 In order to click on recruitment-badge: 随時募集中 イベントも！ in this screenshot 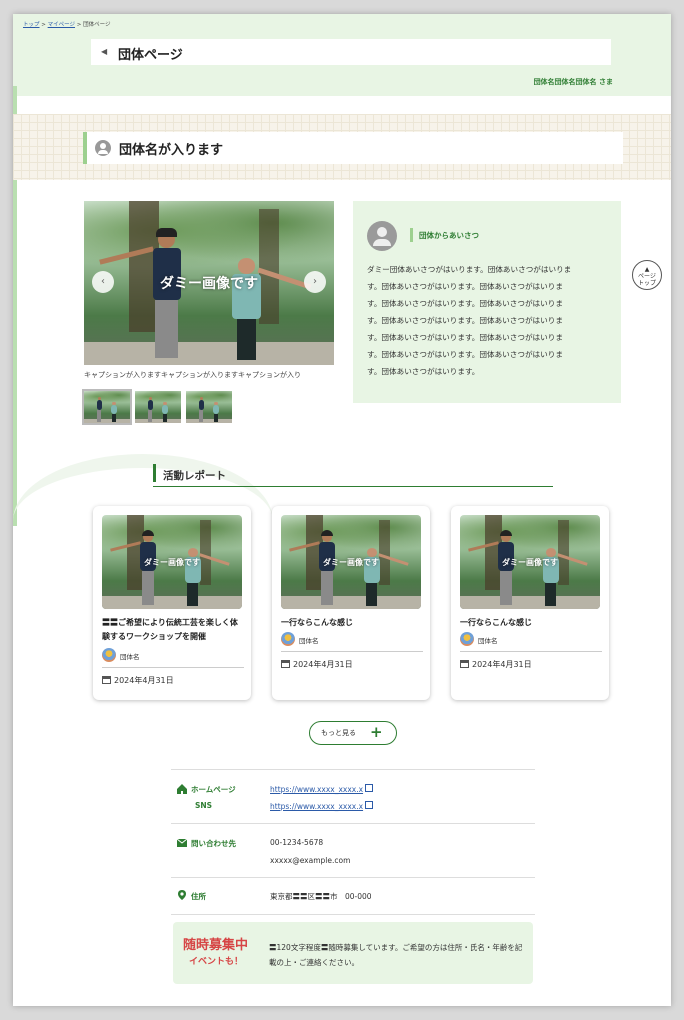, I will do `click(223, 954)`.